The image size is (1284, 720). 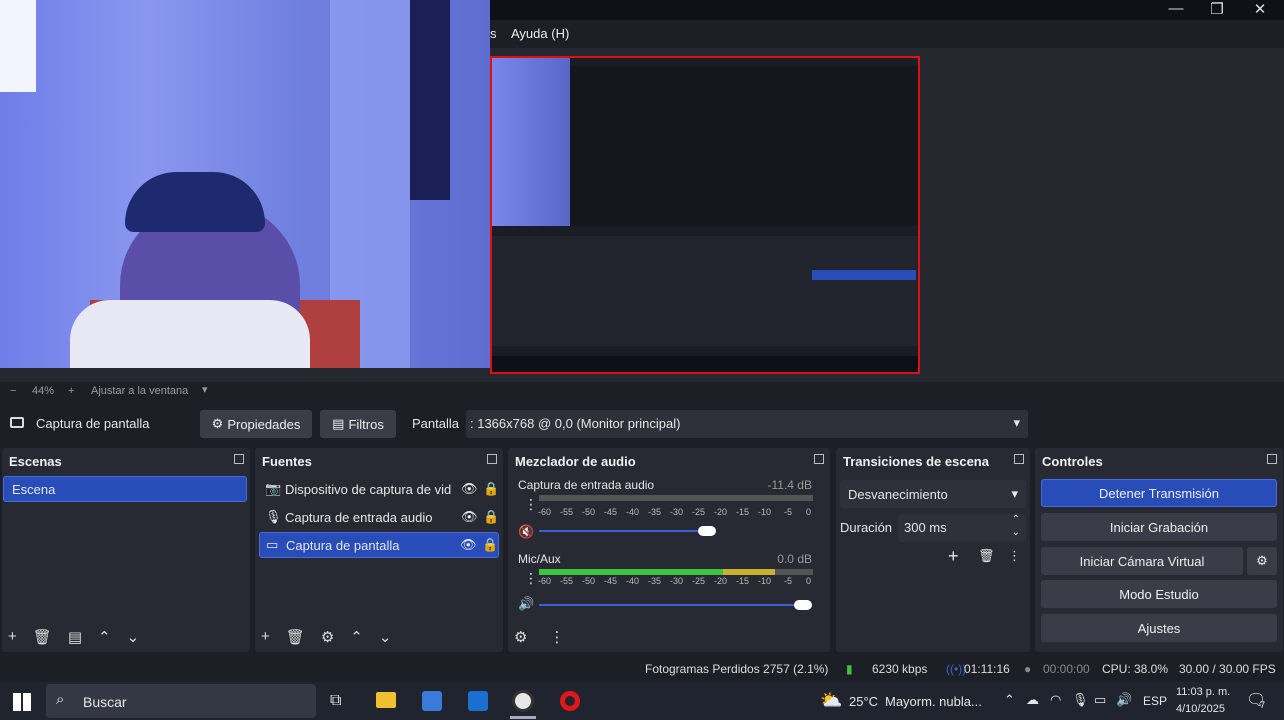 What do you see at coordinates (22, 702) in the screenshot?
I see `windows-start-icon` at bounding box center [22, 702].